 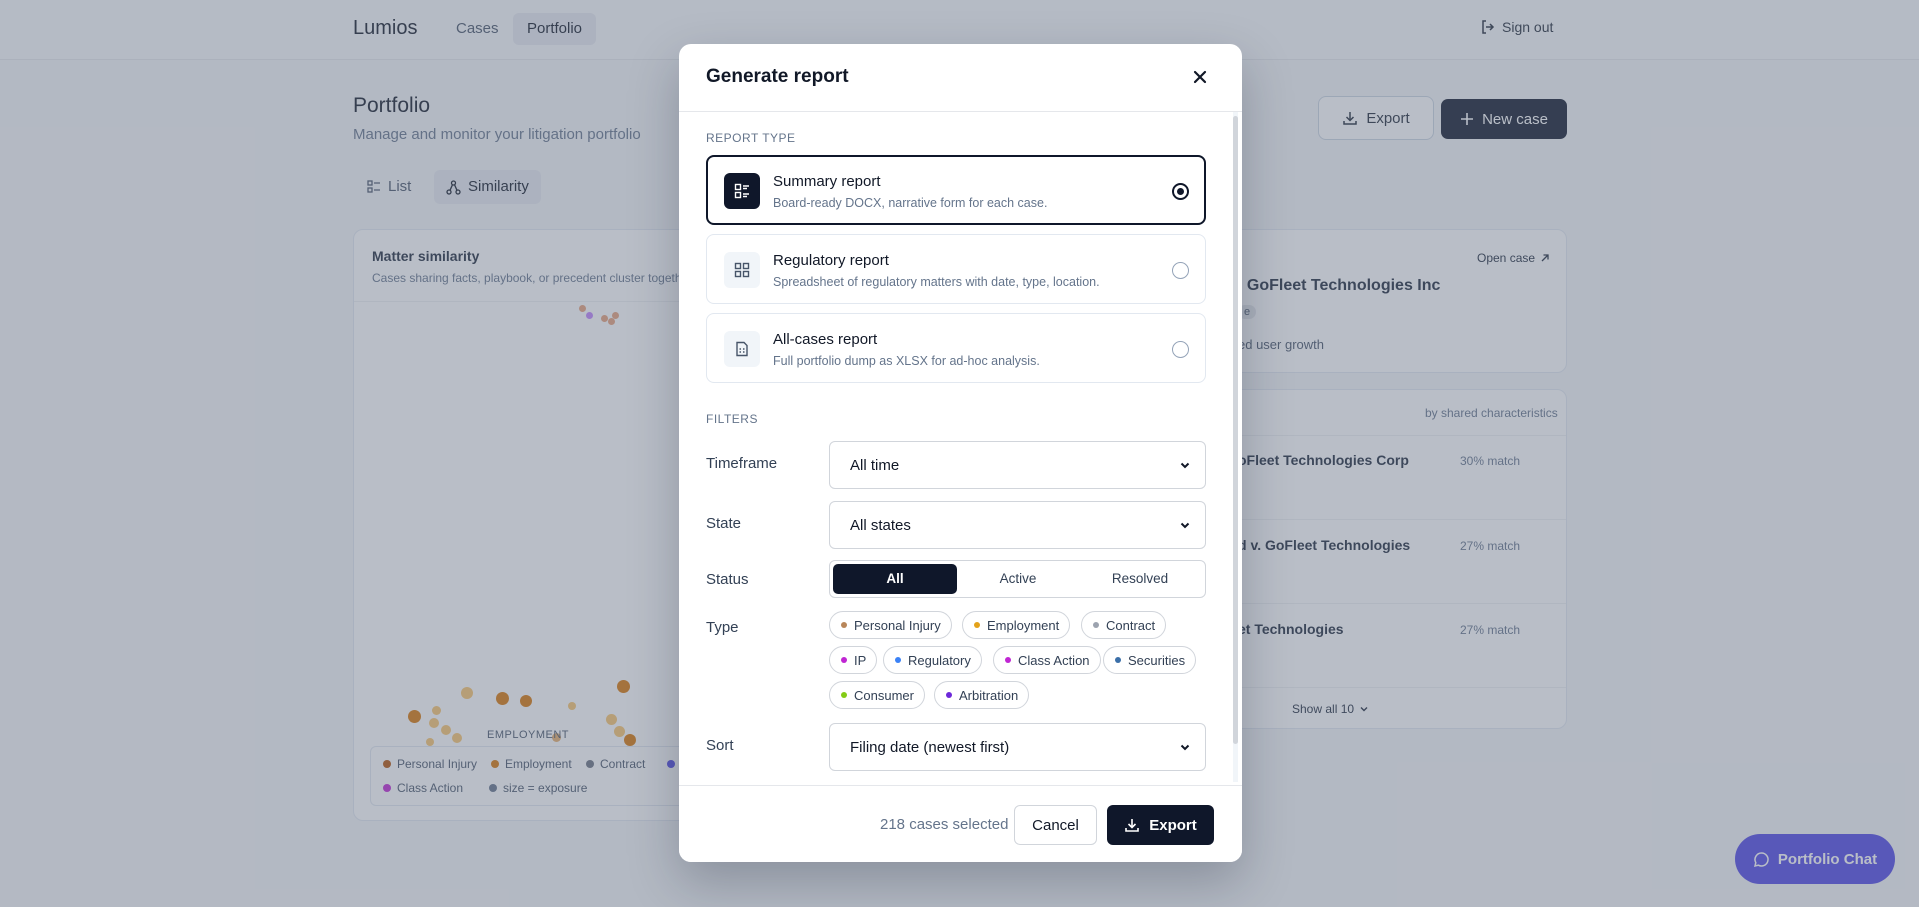 I want to click on chip-label: Class Action, so click(x=1054, y=660).